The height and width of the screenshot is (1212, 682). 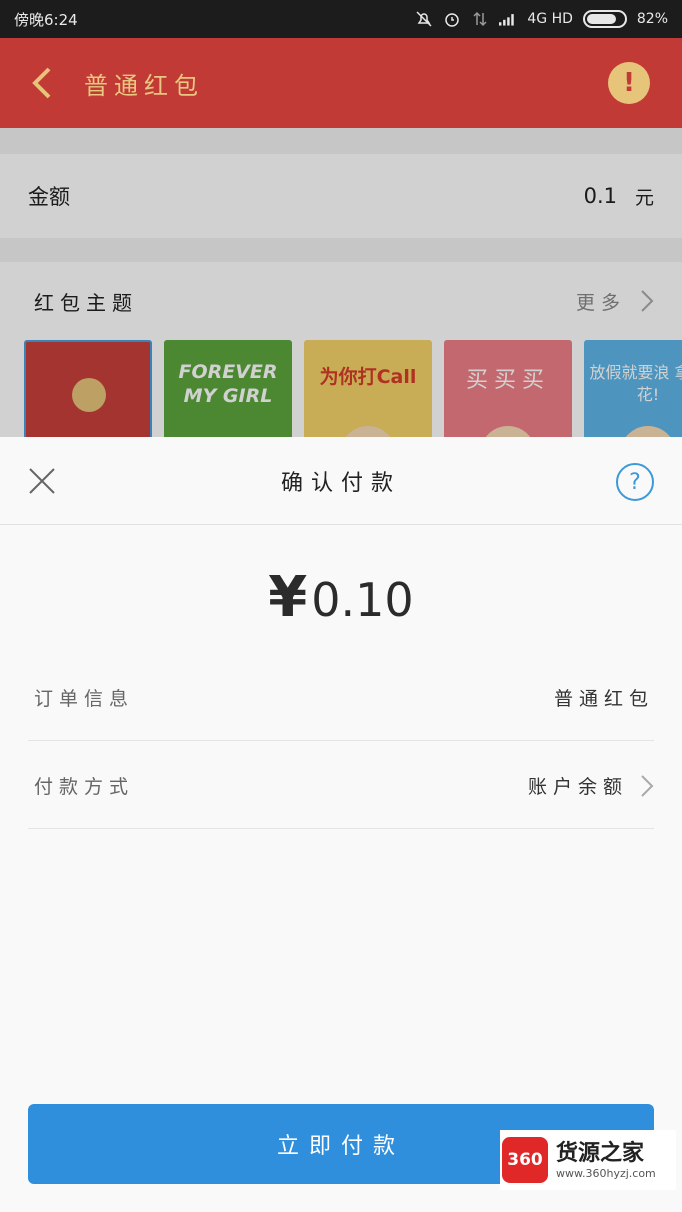 I want to click on watermark-logo: 360, so click(x=525, y=1160).